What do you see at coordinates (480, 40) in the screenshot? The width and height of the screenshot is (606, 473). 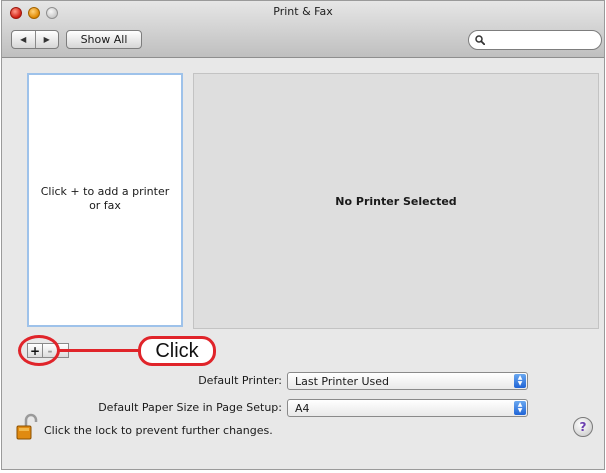 I see `magnifier-icon` at bounding box center [480, 40].